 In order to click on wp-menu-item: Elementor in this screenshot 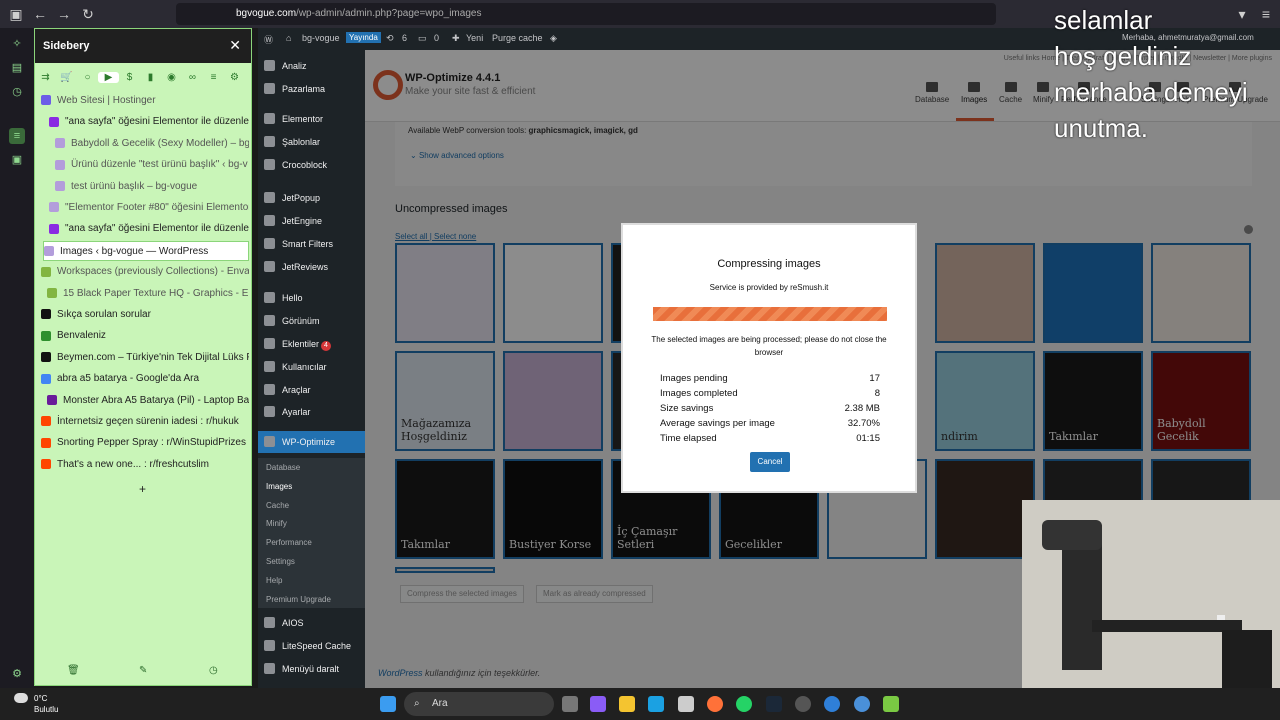, I will do `click(311, 119)`.